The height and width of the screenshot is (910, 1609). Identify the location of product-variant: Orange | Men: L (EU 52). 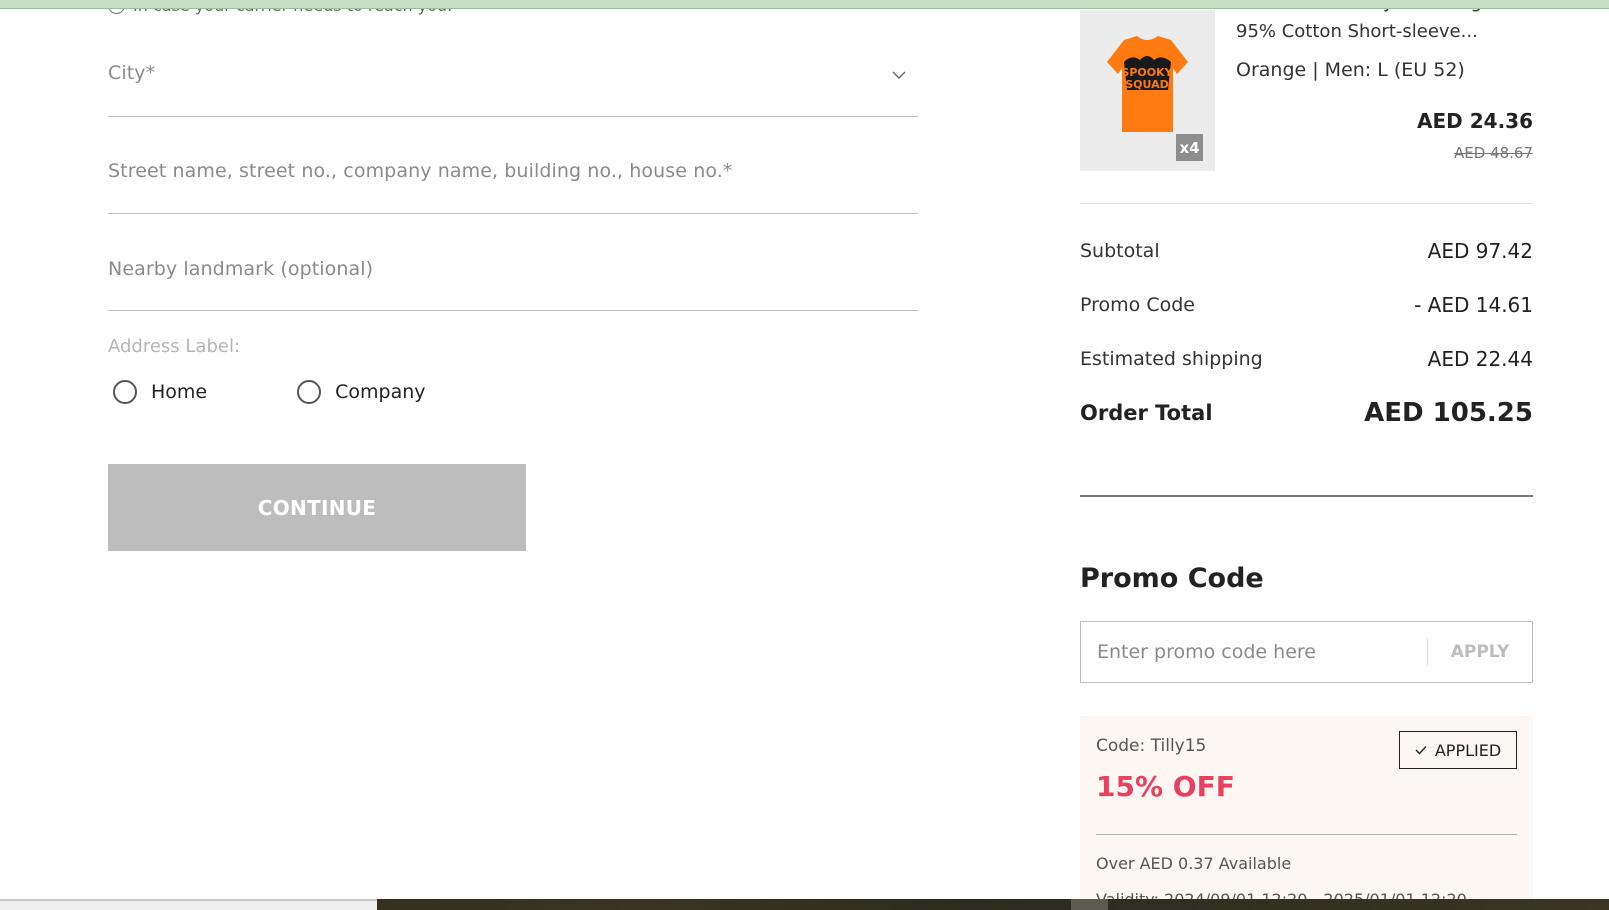
(1350, 70).